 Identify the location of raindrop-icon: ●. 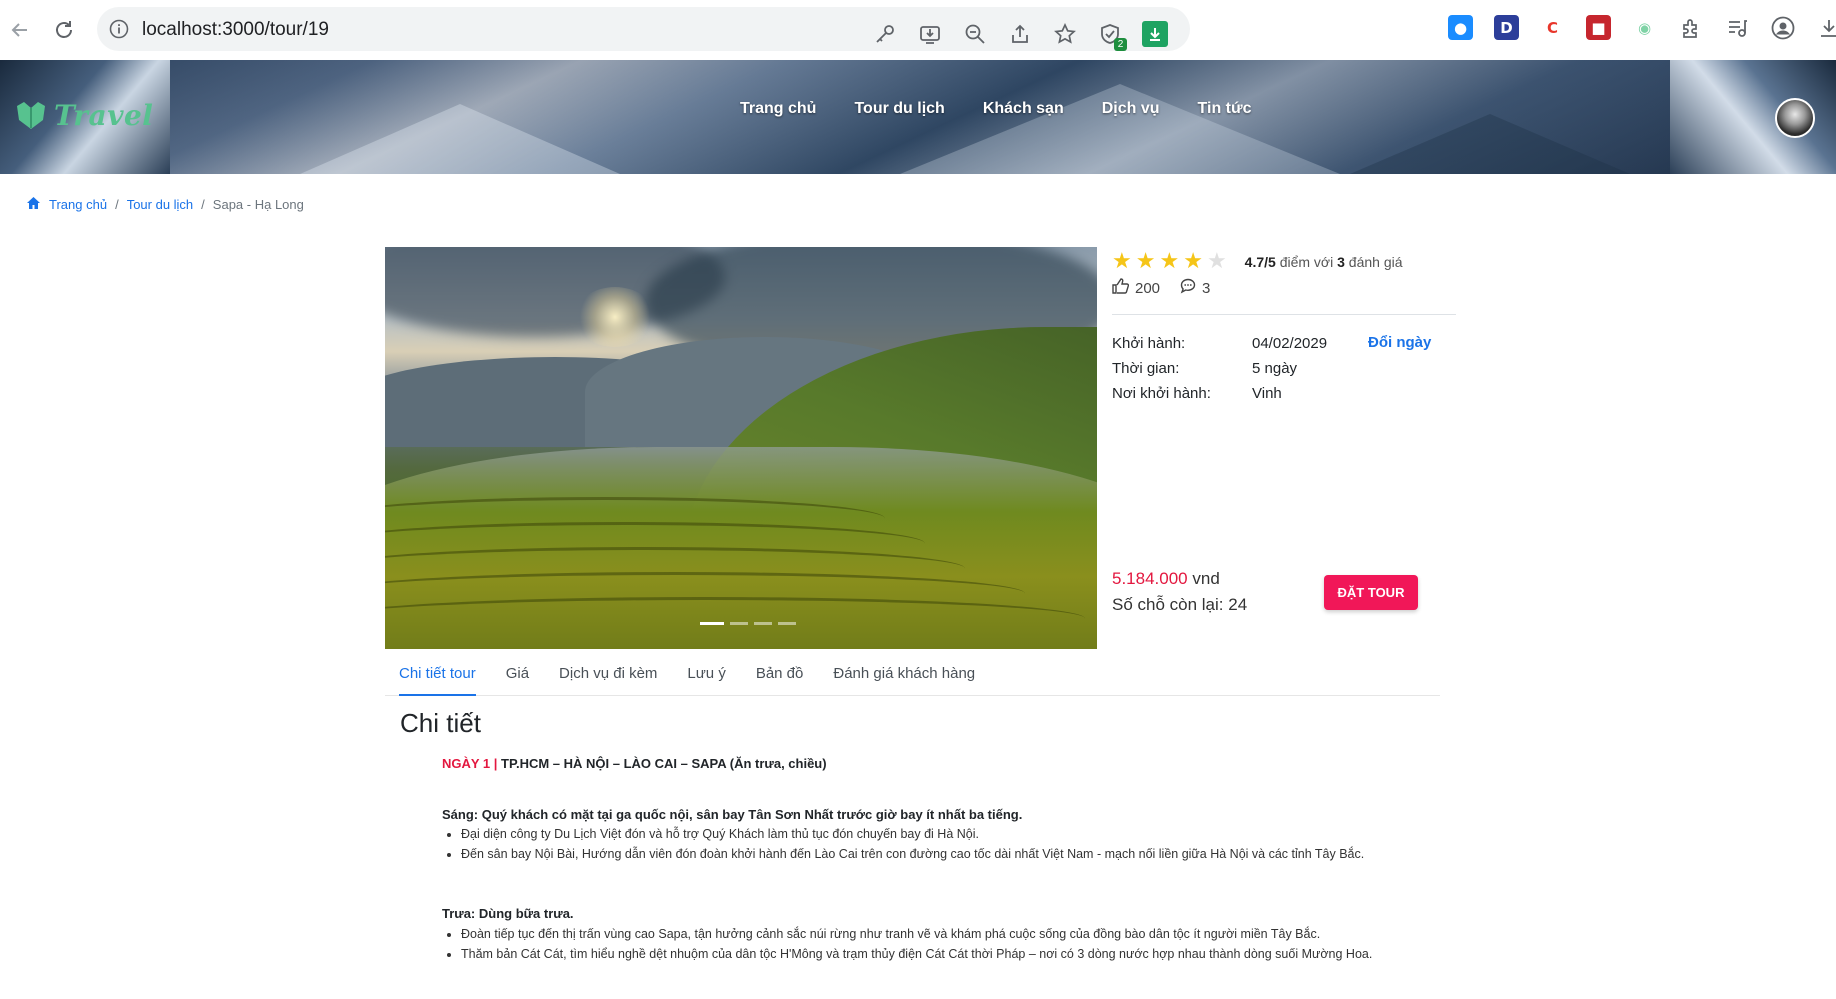
(1460, 27).